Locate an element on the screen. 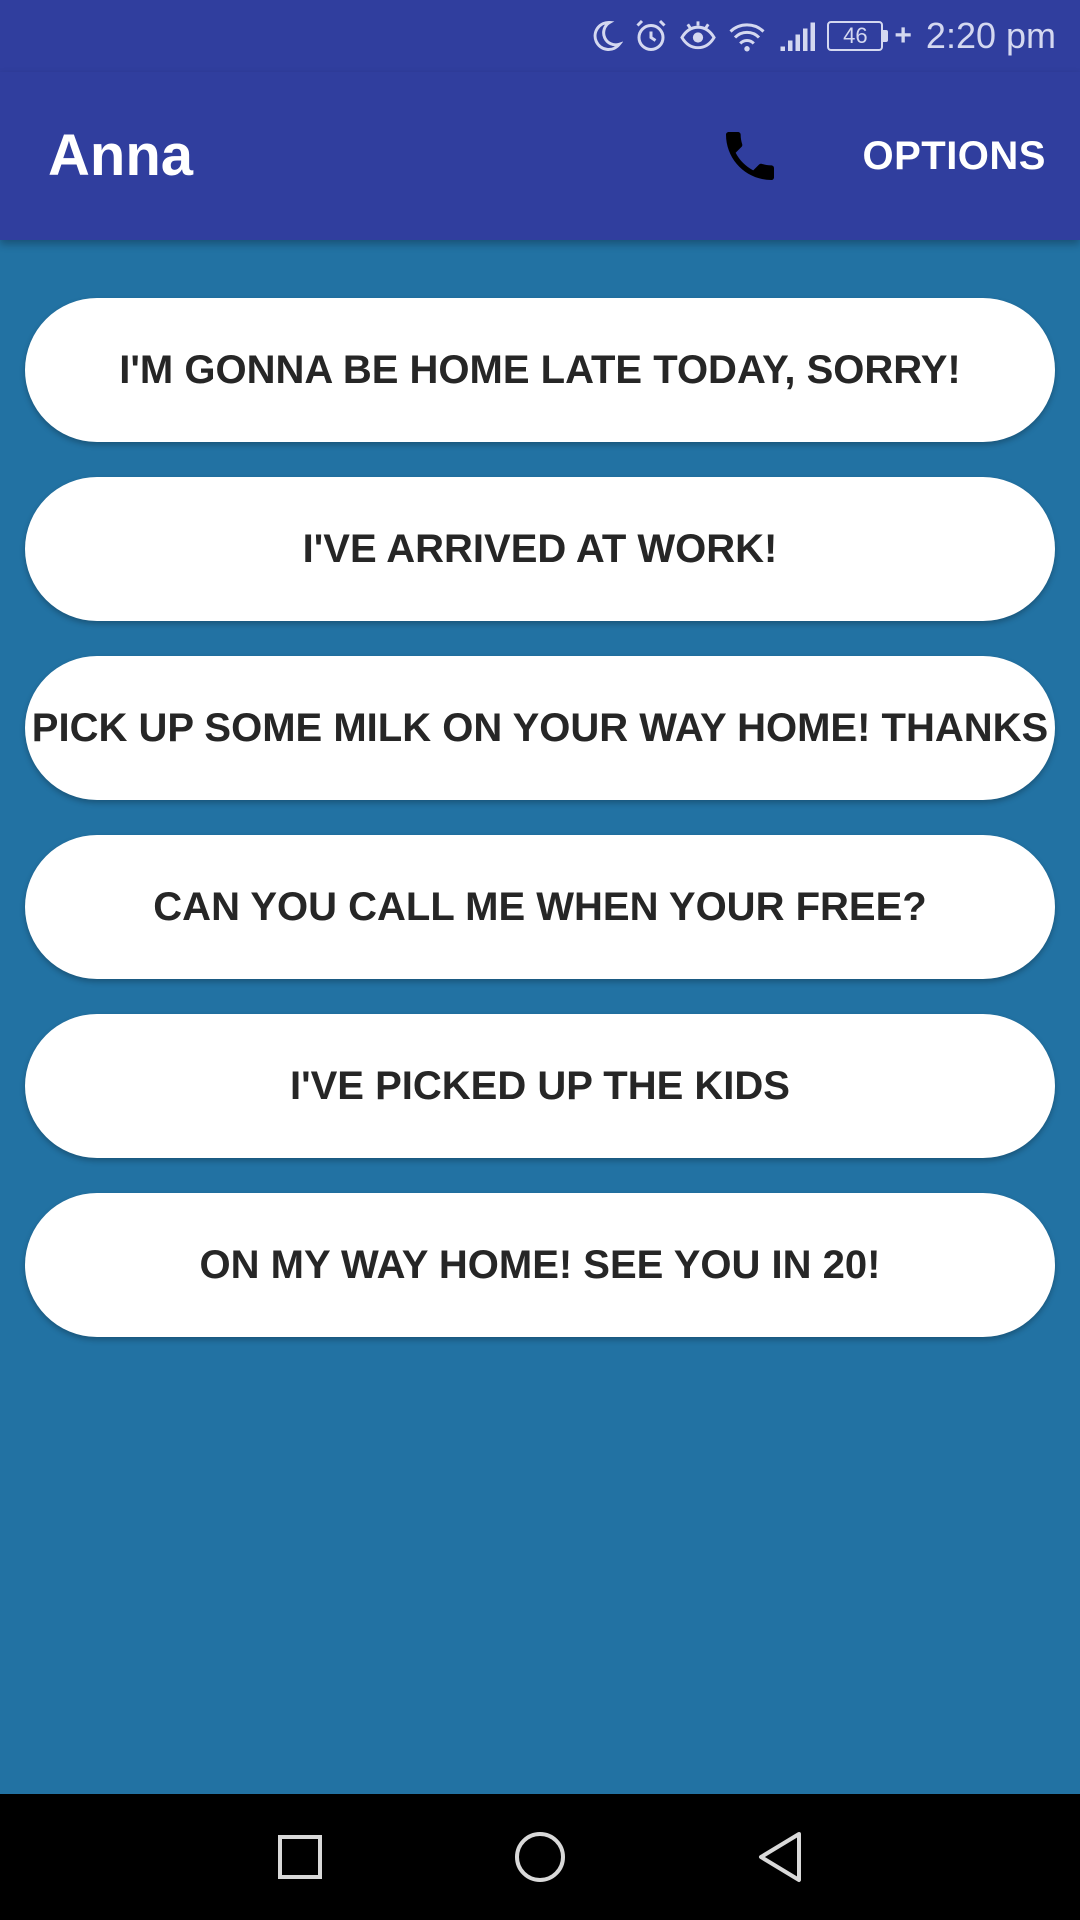 The width and height of the screenshot is (1080, 1920). status-bar: 46 + 2:20 pm is located at coordinates (540, 36).